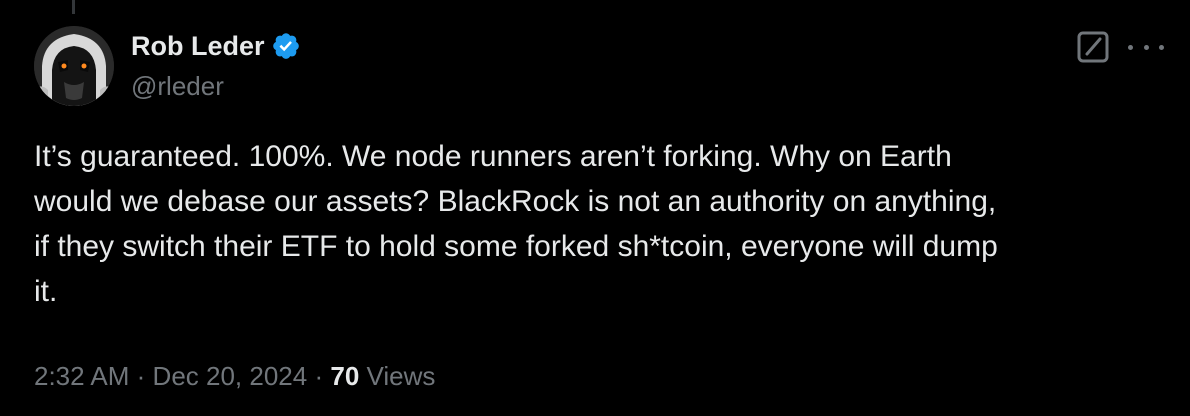  I want to click on verified-badge-icon, so click(286, 46).